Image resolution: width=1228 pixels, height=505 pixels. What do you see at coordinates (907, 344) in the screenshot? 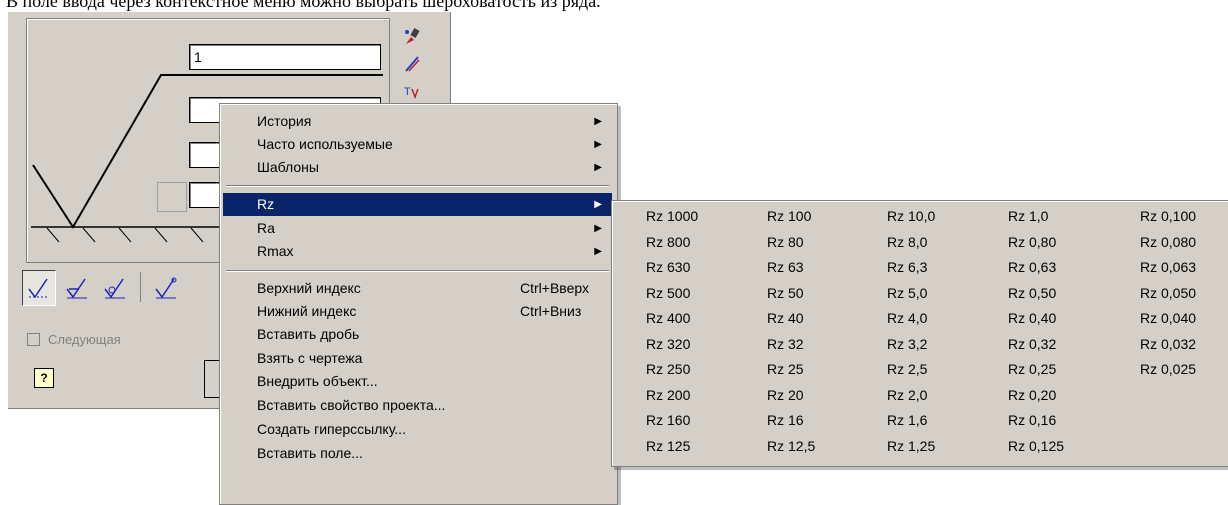
I see `rz-value-item: Rz 3,2` at bounding box center [907, 344].